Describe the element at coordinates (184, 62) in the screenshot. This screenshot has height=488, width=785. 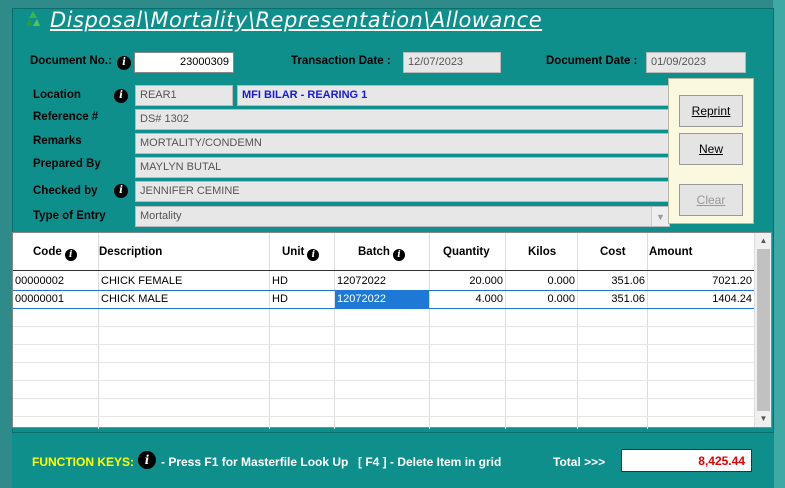
I see `document-no-field: 23000309` at that location.